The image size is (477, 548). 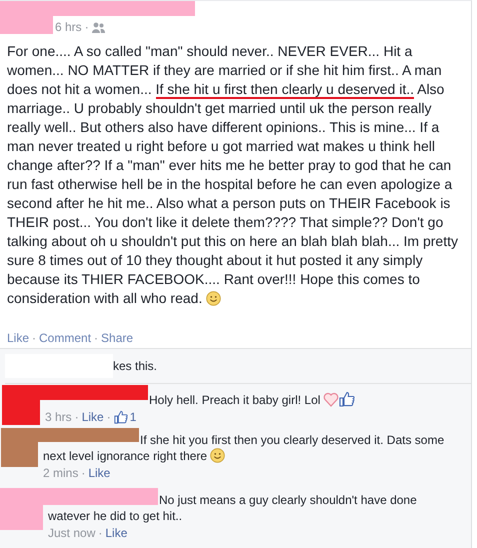 I want to click on heart-icon, so click(x=331, y=399).